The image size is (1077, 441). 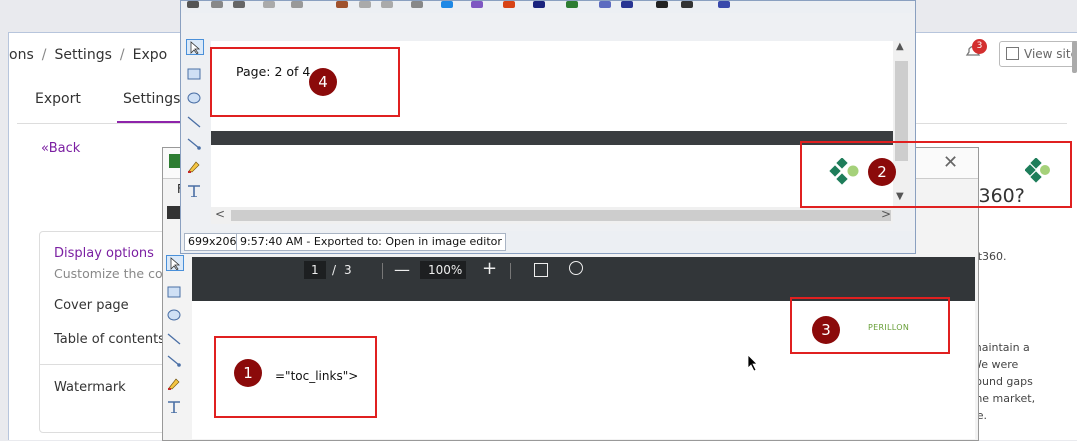 What do you see at coordinates (752, 363) in the screenshot?
I see `mouse-cursor-icon` at bounding box center [752, 363].